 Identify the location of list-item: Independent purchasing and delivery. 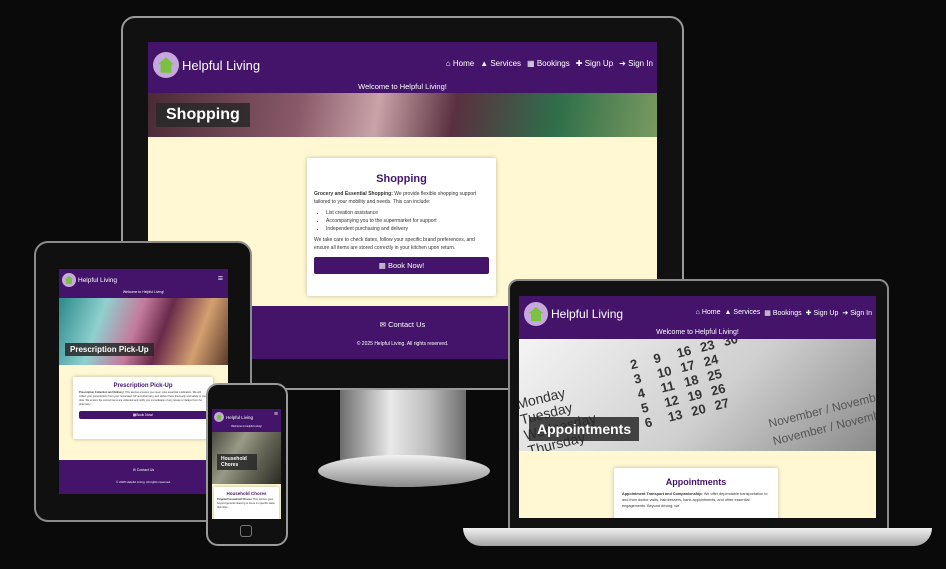
(407, 229).